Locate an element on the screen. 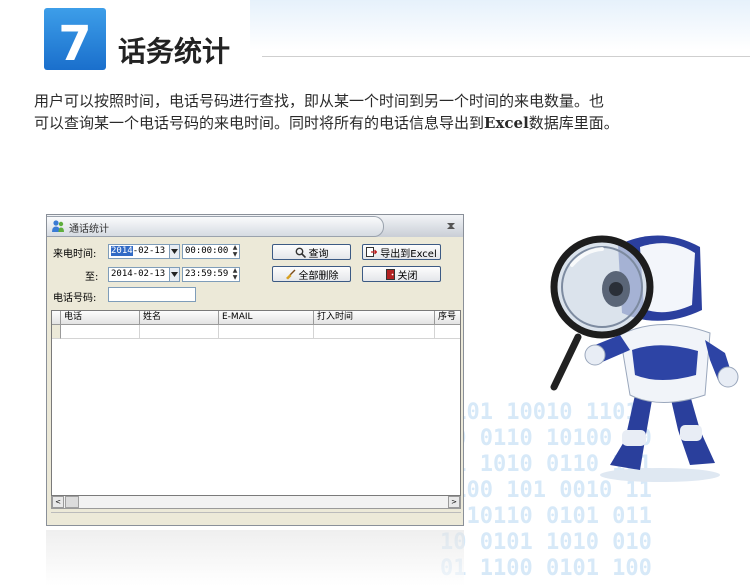 This screenshot has width=750, height=586. from-time-spinner: ▲ ▼ is located at coordinates (235, 251).